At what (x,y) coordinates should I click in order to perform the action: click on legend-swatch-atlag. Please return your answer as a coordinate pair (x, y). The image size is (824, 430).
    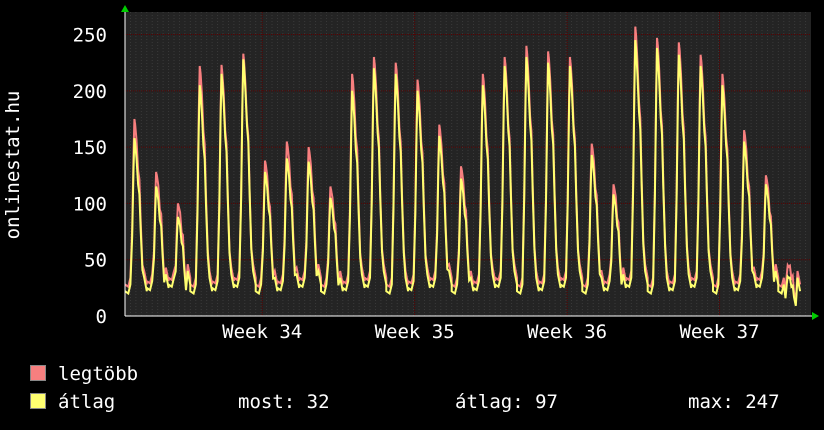
    Looking at the image, I should click on (38, 401).